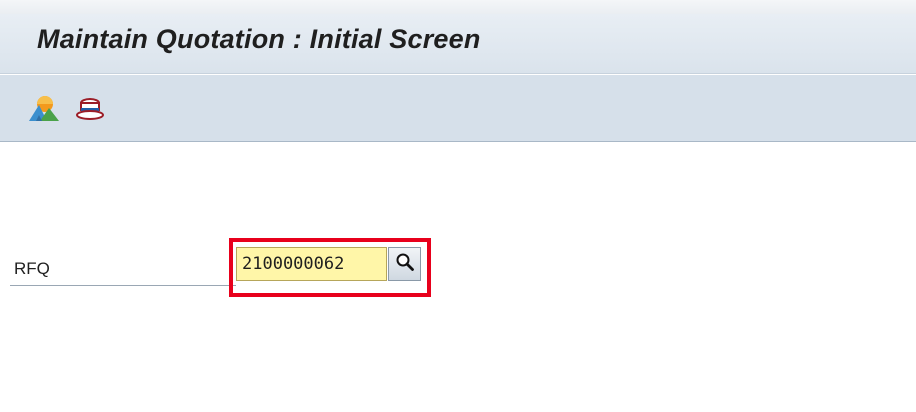 This screenshot has height=412, width=916. What do you see at coordinates (458, 7) in the screenshot?
I see `window-top-strip` at bounding box center [458, 7].